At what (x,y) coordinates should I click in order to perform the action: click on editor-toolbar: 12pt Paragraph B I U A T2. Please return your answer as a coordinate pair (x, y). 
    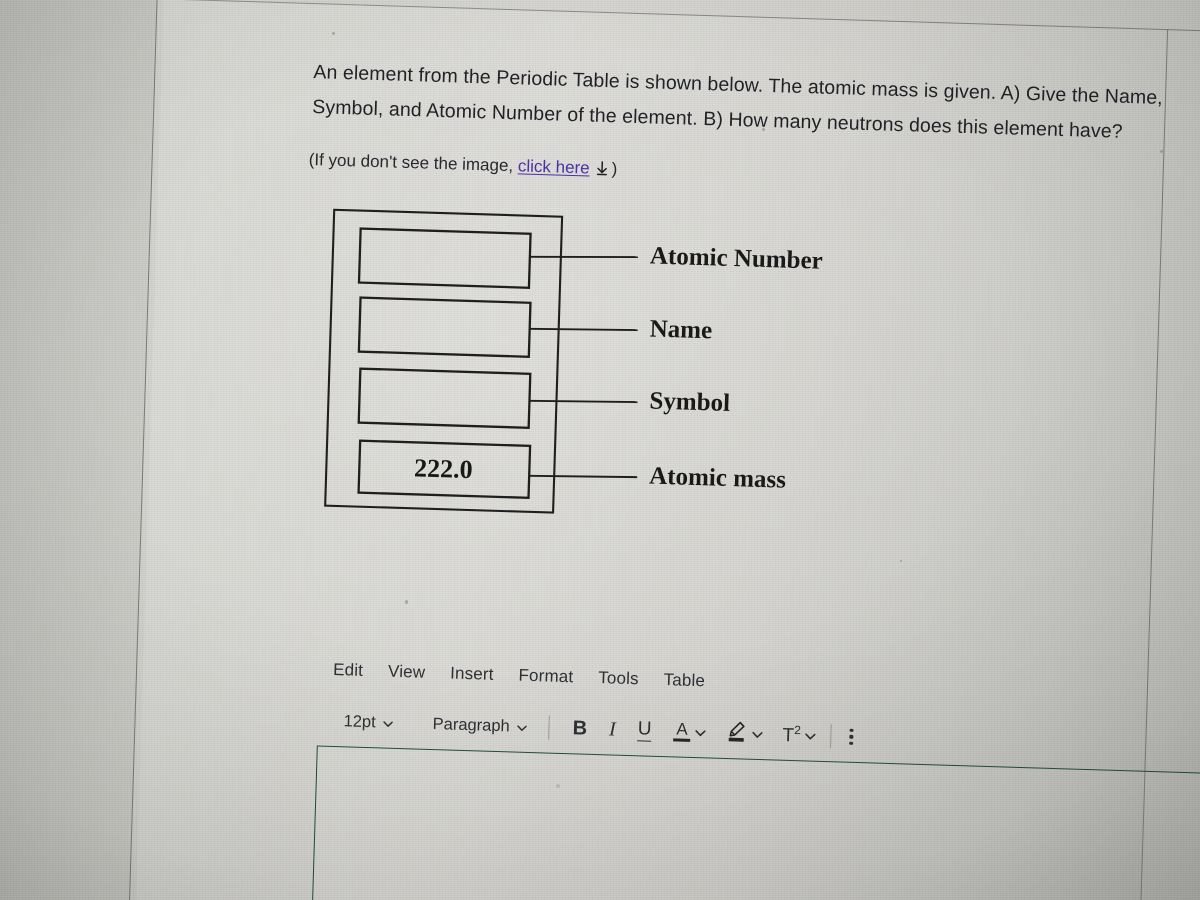
    Looking at the image, I should click on (600, 729).